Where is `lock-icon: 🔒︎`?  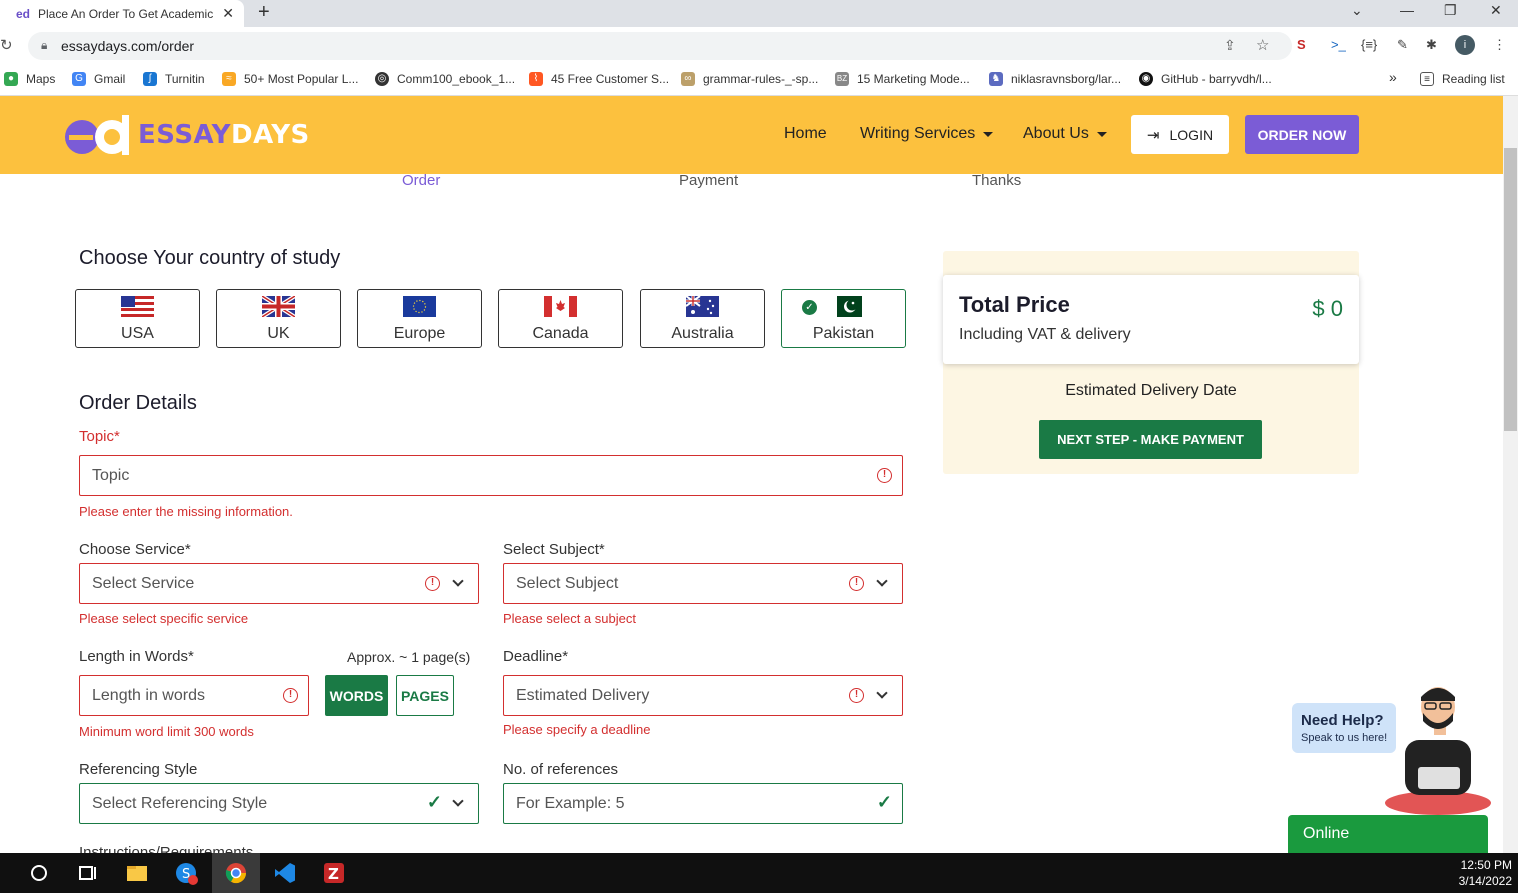 lock-icon: 🔒︎ is located at coordinates (44, 45).